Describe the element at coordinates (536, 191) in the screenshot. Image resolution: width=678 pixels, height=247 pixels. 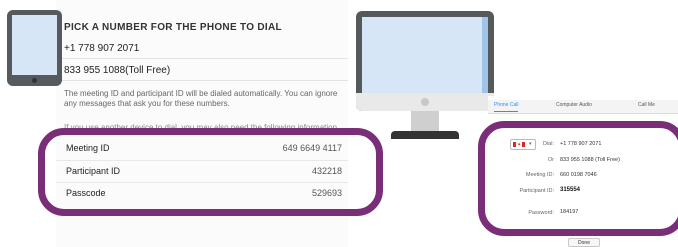
I see `participant-id-label: Participant ID:` at that location.